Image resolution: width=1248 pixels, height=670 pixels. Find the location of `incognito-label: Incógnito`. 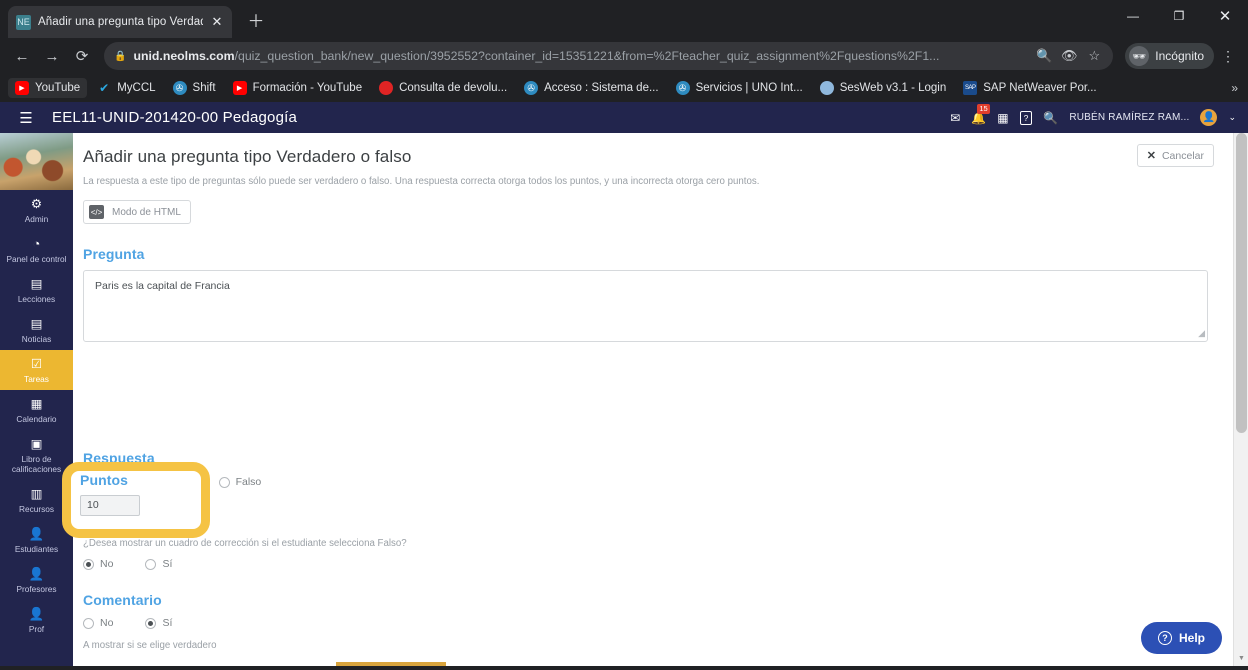

incognito-label: Incógnito is located at coordinates (1179, 56).